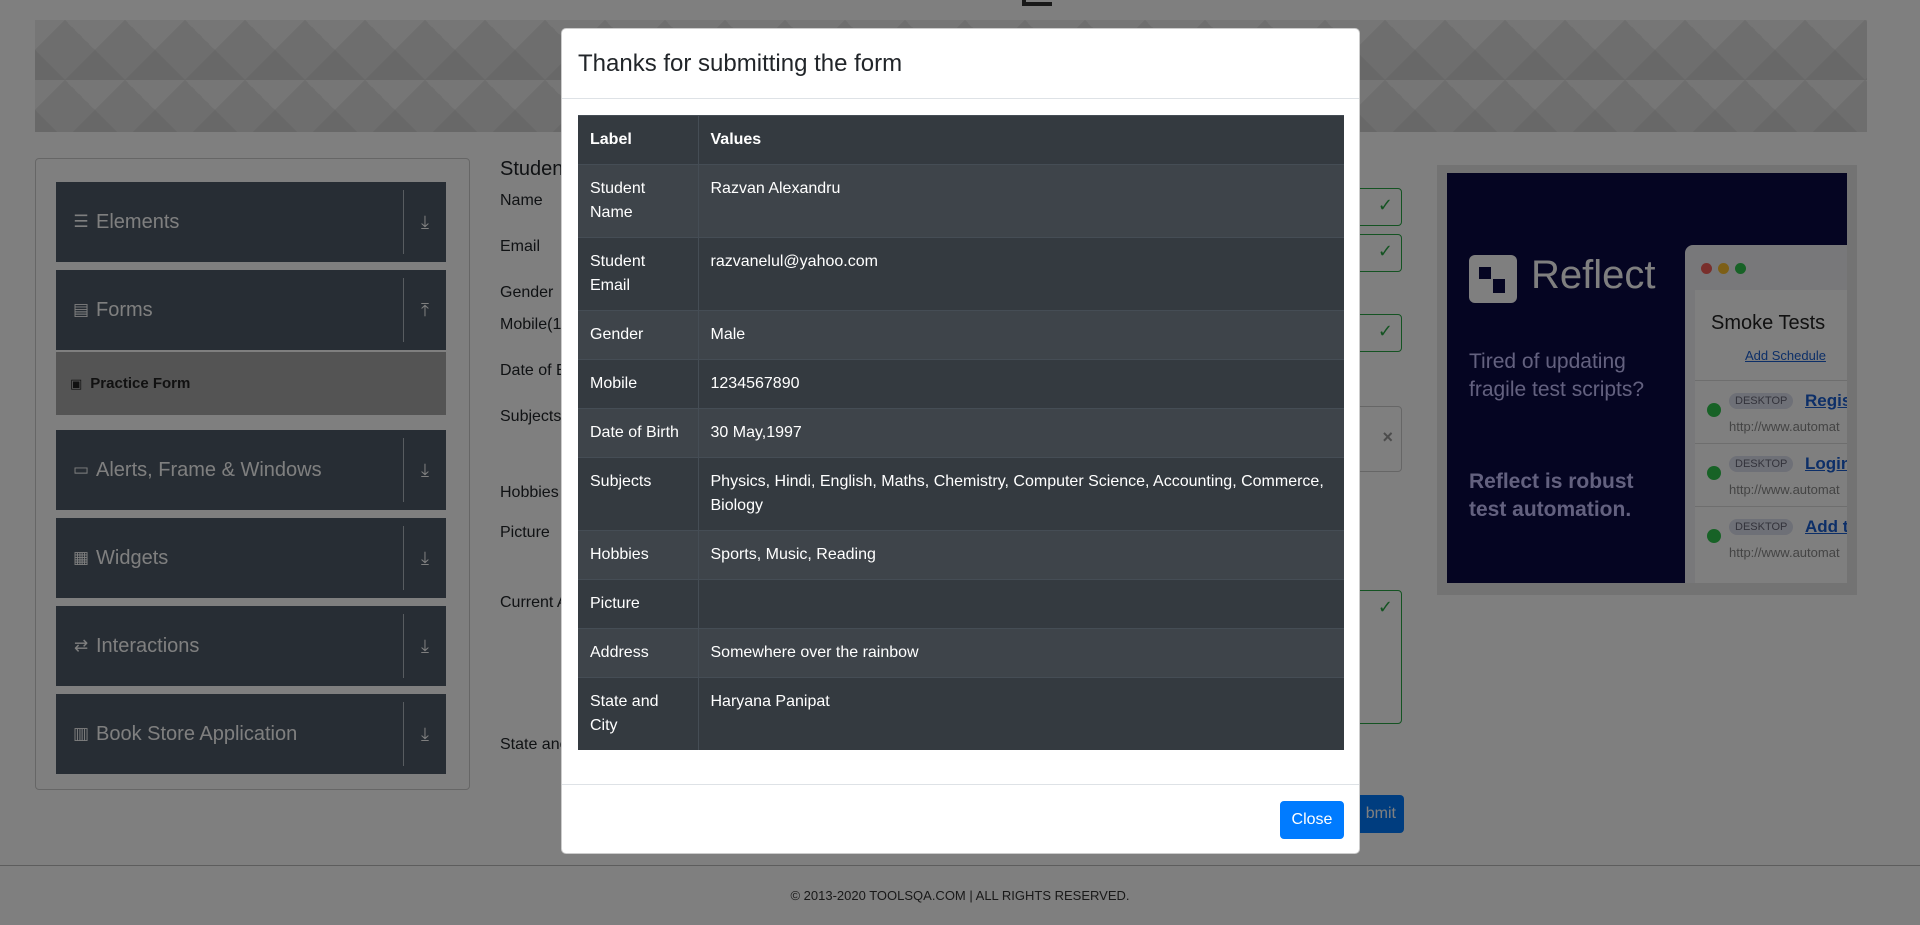  Describe the element at coordinates (1021, 653) in the screenshot. I see `row-value: Somewhere over the rainbow` at that location.